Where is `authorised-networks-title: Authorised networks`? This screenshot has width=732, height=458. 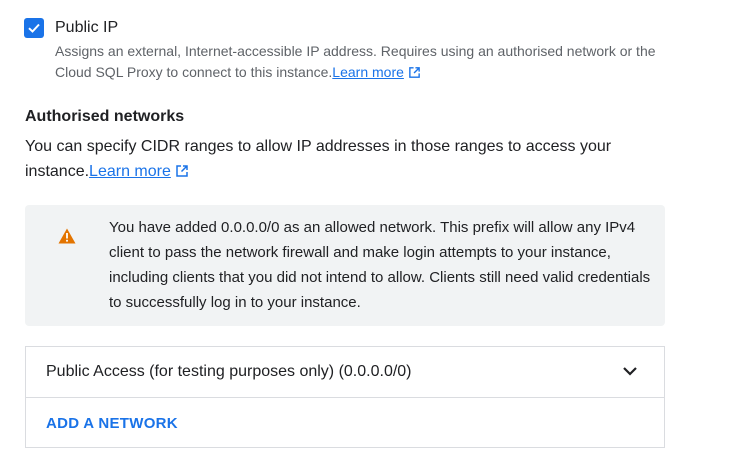 authorised-networks-title: Authorised networks is located at coordinates (105, 116).